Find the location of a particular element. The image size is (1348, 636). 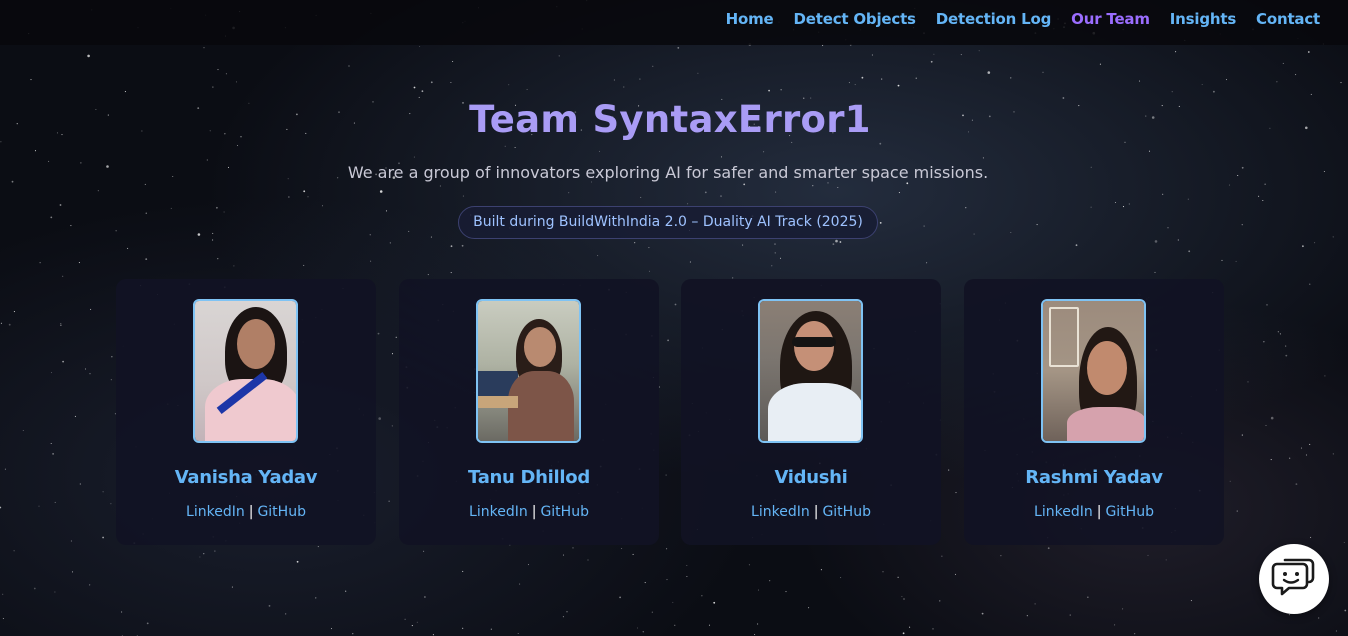

nav-home-link: Home is located at coordinates (750, 19).